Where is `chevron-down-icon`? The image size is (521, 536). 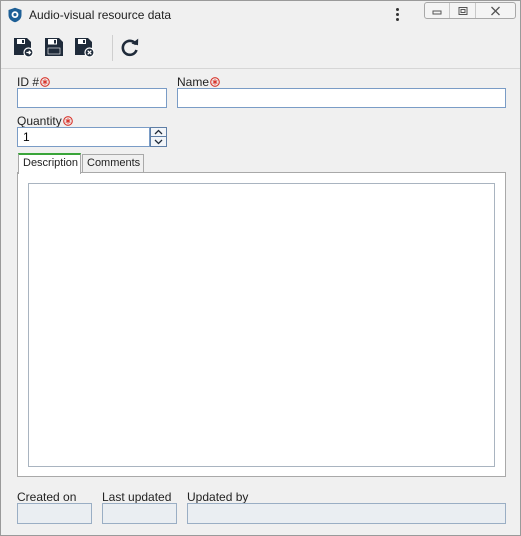
chevron-down-icon is located at coordinates (158, 141).